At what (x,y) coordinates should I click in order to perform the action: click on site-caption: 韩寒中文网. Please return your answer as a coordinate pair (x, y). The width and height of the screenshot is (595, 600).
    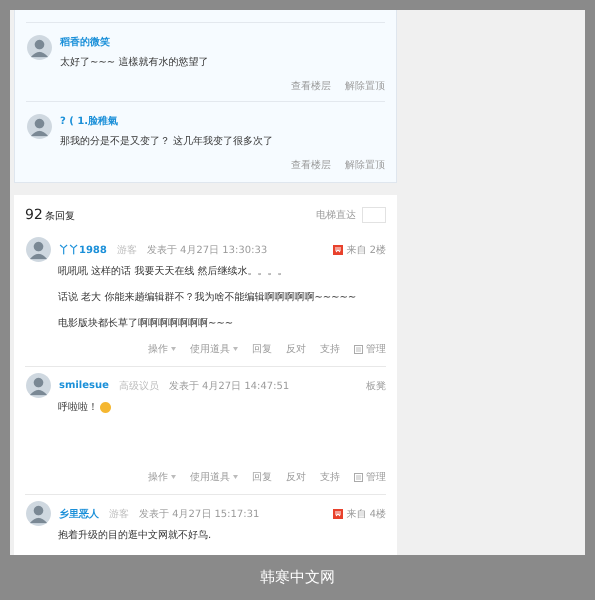
    Looking at the image, I should click on (297, 577).